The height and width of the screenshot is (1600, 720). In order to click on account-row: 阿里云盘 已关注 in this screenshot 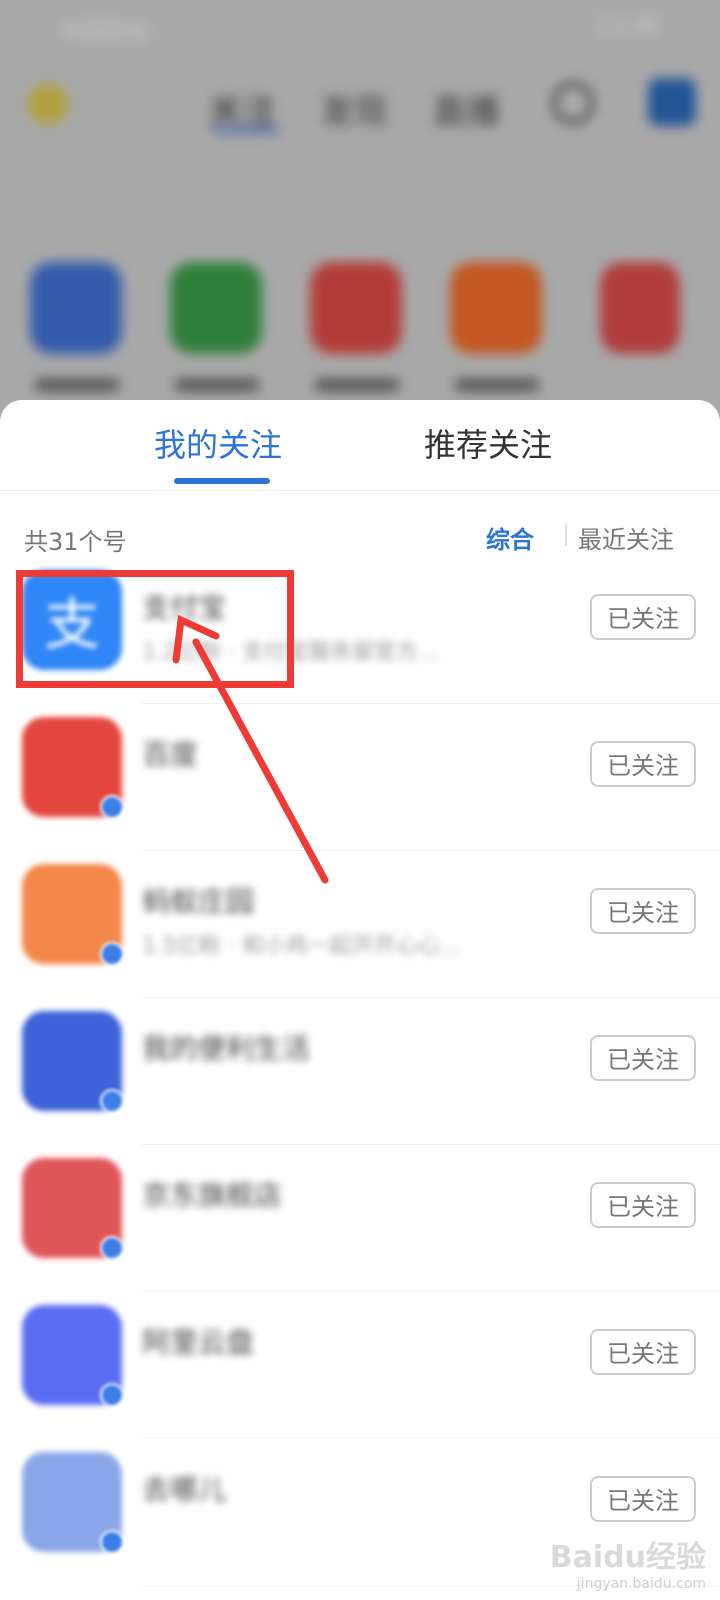, I will do `click(360, 1365)`.